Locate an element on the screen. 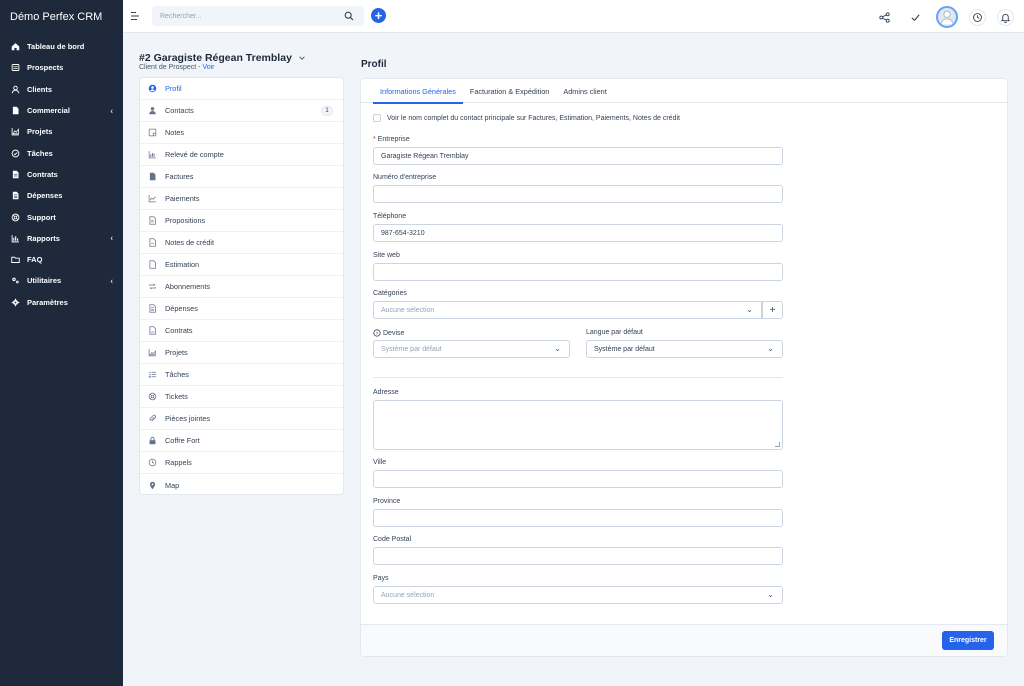 Image resolution: width=1024 pixels, height=686 pixels. sidebar-item-8: Support is located at coordinates (61, 216).